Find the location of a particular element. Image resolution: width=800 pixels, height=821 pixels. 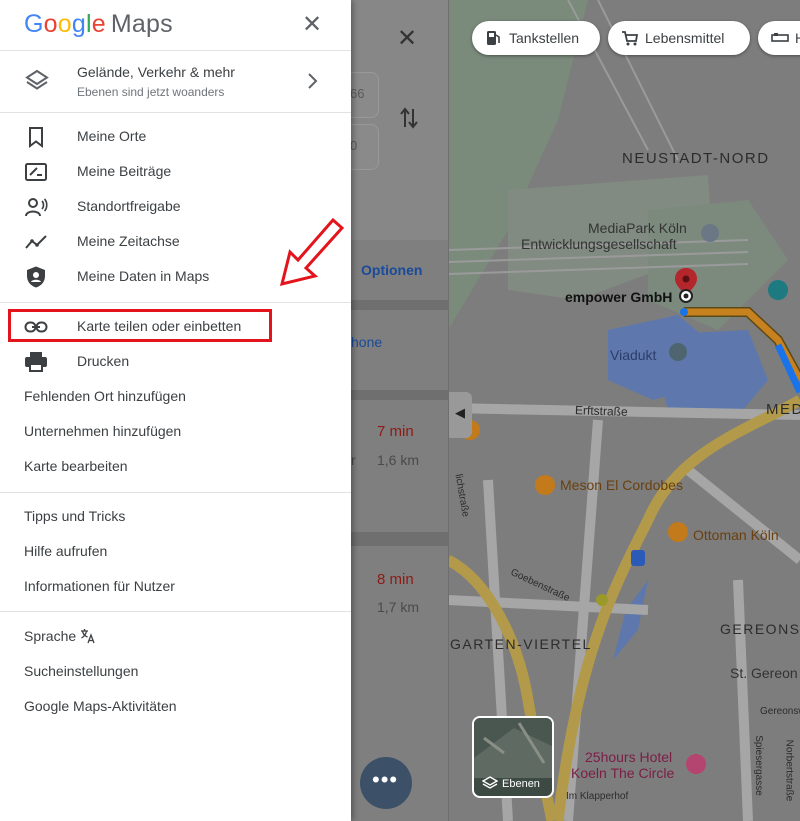

collapse-panel-button: ◀ is located at coordinates (460, 415).